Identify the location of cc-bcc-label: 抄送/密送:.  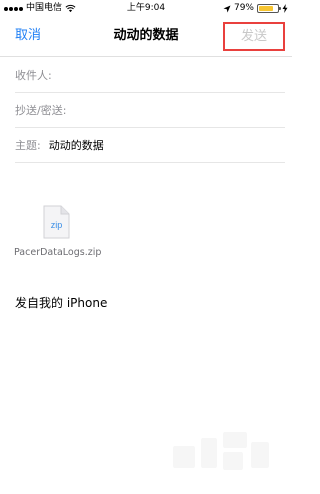
(41, 110).